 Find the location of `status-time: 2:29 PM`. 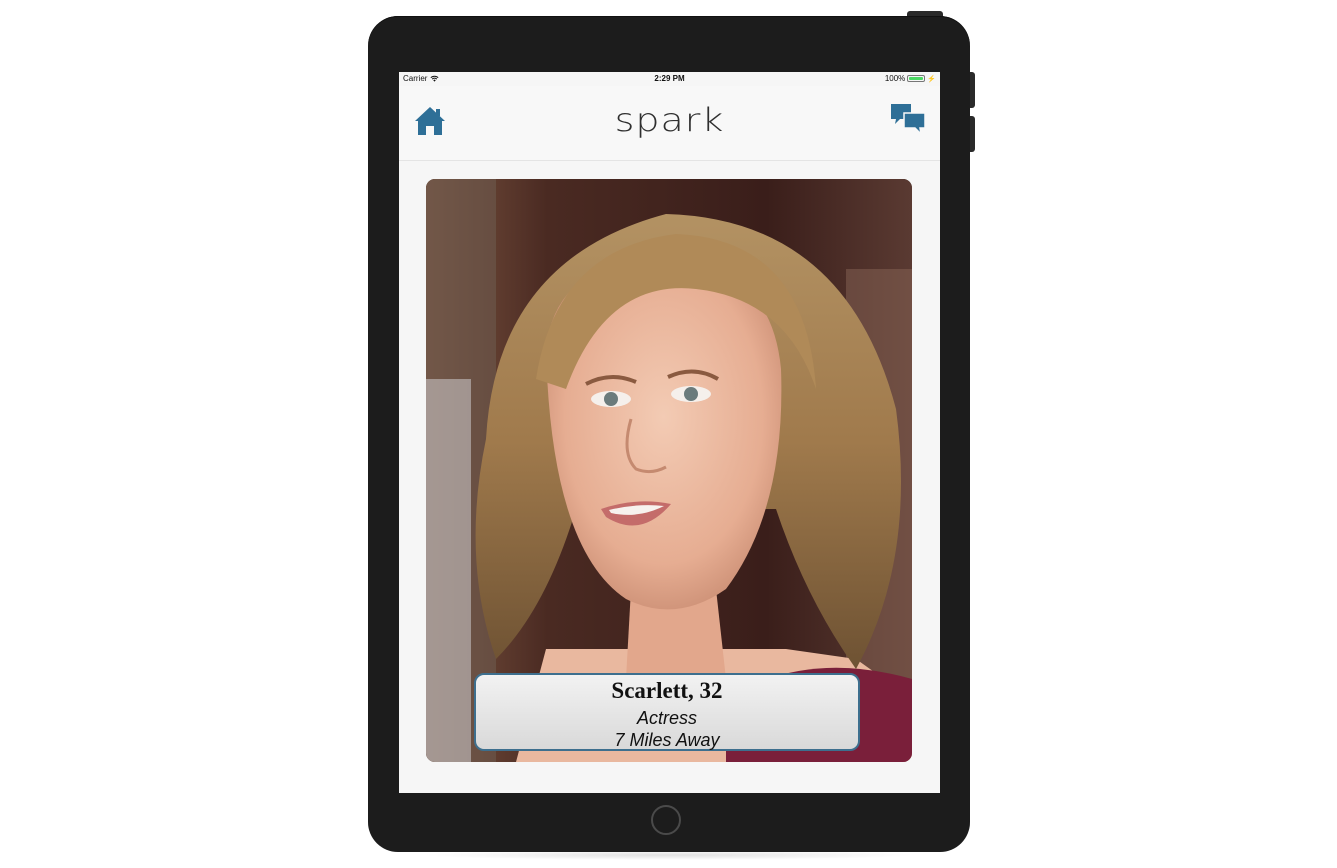

status-time: 2:29 PM is located at coordinates (669, 78).